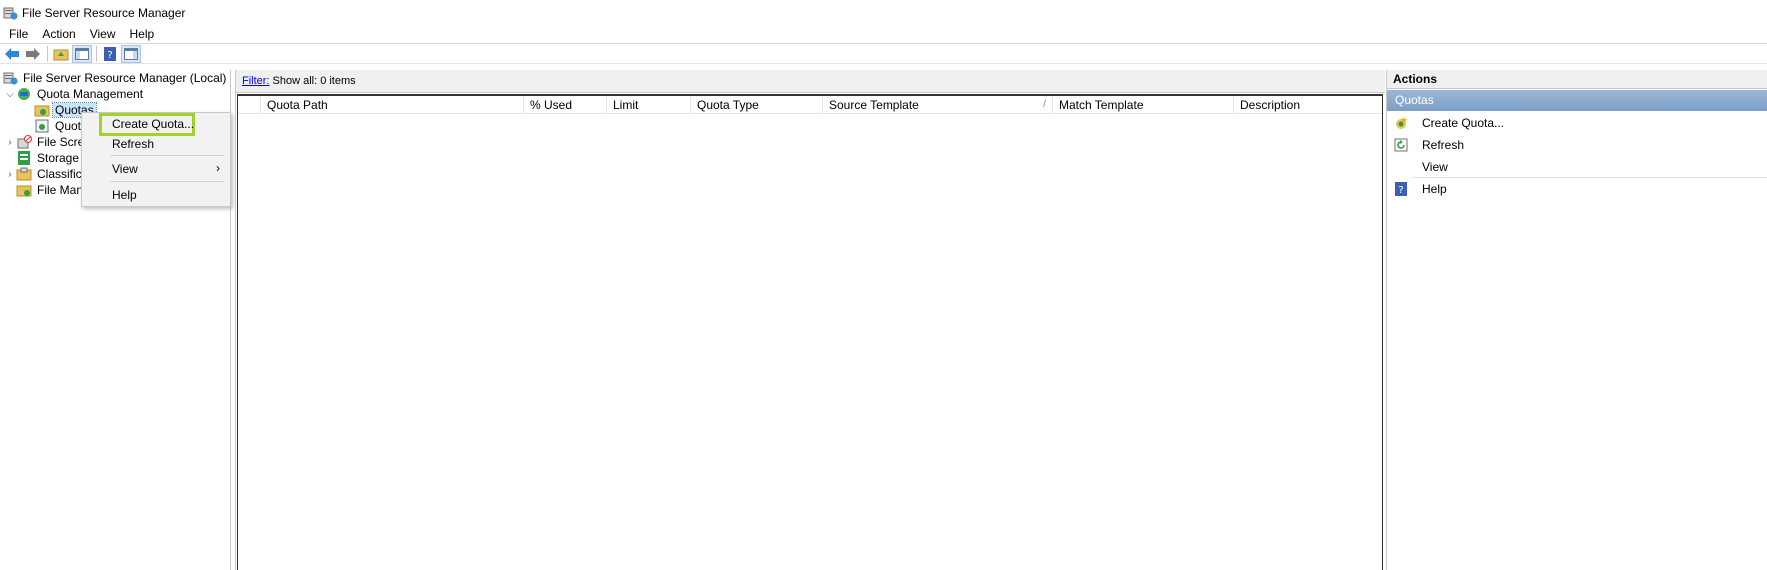 The height and width of the screenshot is (570, 1767). I want to click on action-help: ? Help, so click(1577, 189).